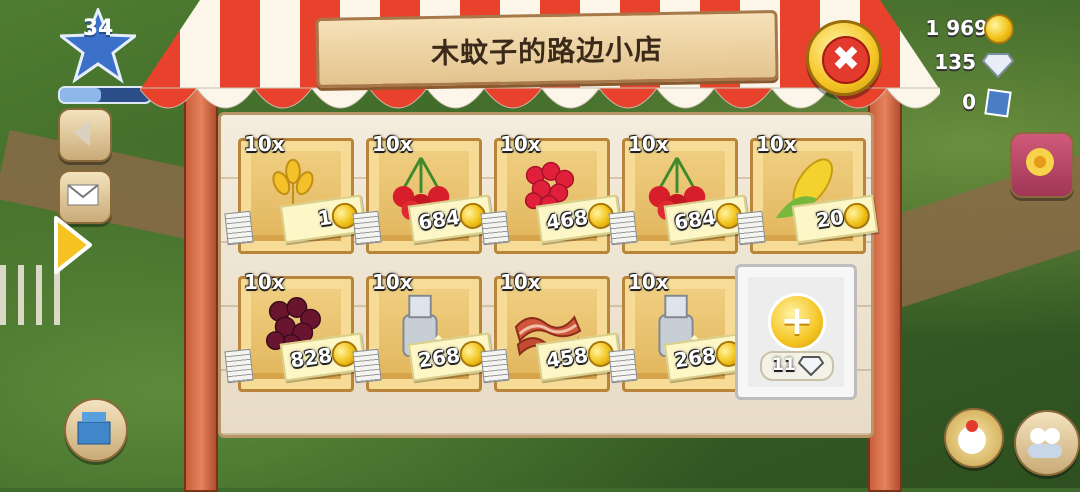 Image resolution: width=1080 pixels, height=492 pixels. Describe the element at coordinates (567, 357) in the screenshot. I see `item-price: 458` at that location.